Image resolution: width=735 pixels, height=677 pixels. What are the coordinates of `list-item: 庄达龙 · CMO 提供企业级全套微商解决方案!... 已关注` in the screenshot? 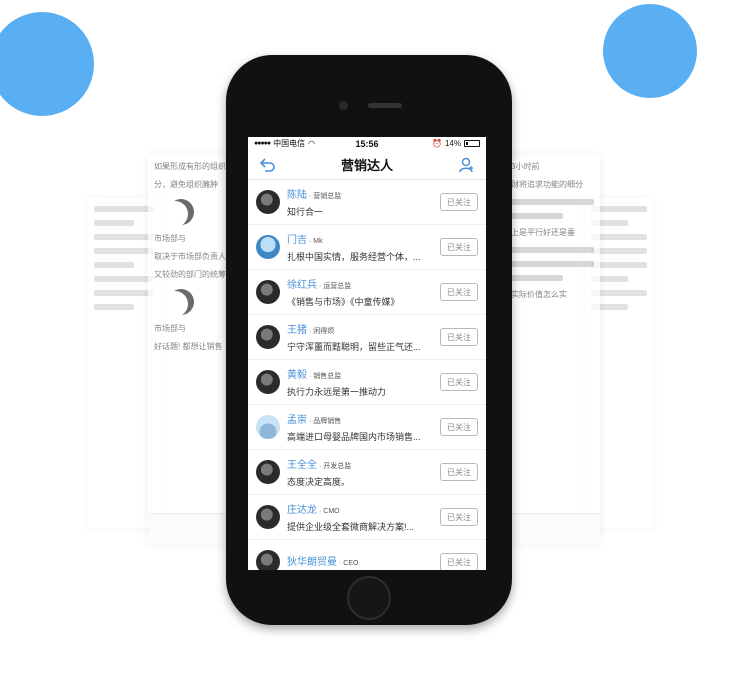 It's located at (367, 517).